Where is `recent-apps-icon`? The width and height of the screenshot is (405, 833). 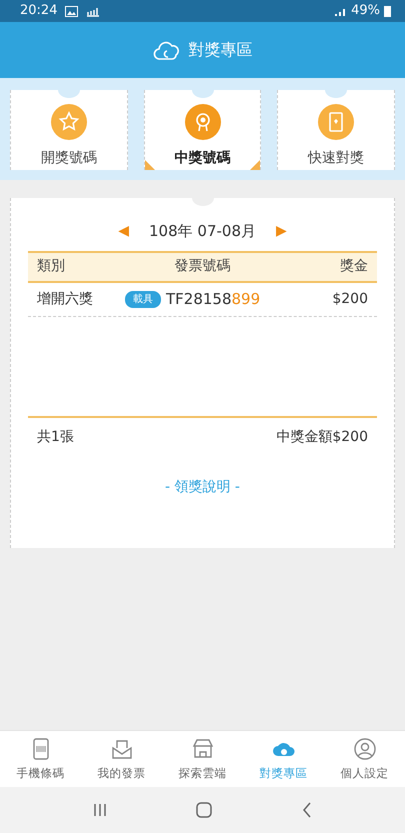 recent-apps-icon is located at coordinates (99, 810).